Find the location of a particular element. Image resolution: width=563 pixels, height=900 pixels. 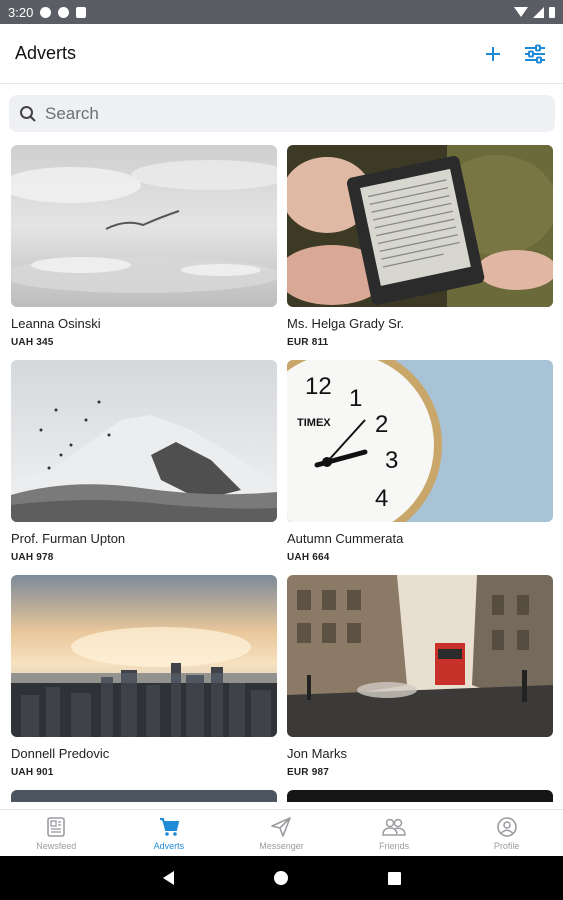

home-icon is located at coordinates (280, 878).